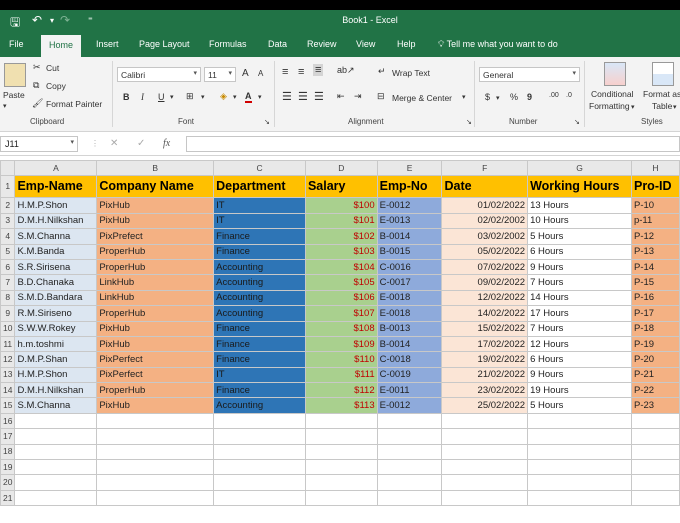 The width and height of the screenshot is (680, 523). Describe the element at coordinates (318, 70) in the screenshot. I see `bottom-align-icon: ≡` at that location.